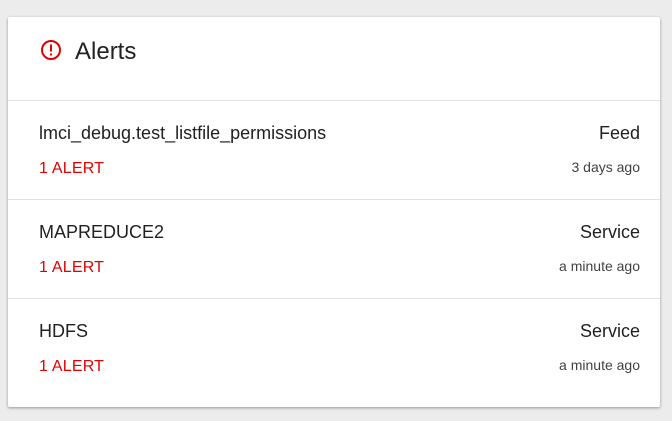 The width and height of the screenshot is (672, 421). I want to click on alert-entity-type: Feed, so click(619, 133).